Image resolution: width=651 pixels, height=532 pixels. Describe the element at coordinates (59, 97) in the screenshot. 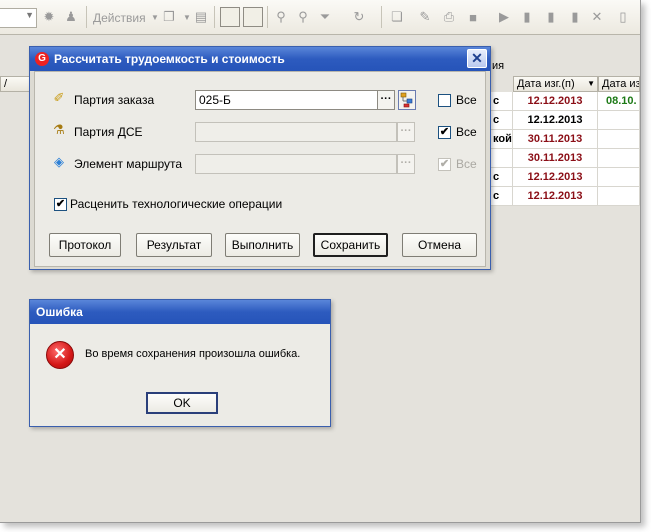

I see `batch-icon: ✐` at that location.